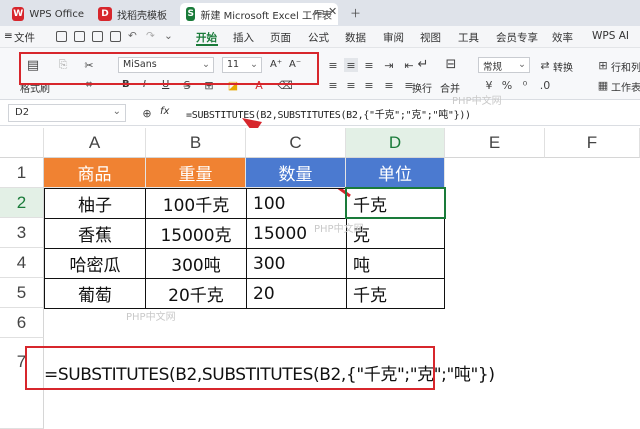 Image resolution: width=640 pixels, height=429 pixels. I want to click on cell-a5: 葡萄, so click(95, 293).